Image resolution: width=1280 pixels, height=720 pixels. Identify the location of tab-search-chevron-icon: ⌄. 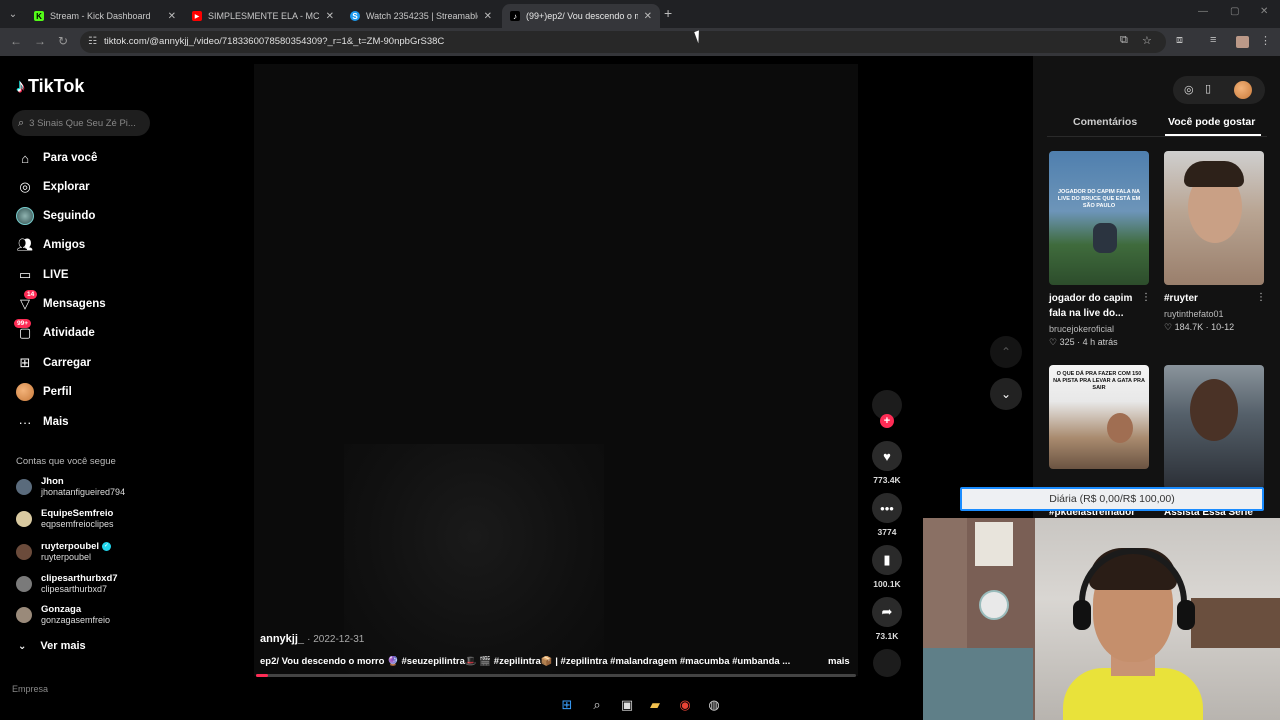
(13, 14).